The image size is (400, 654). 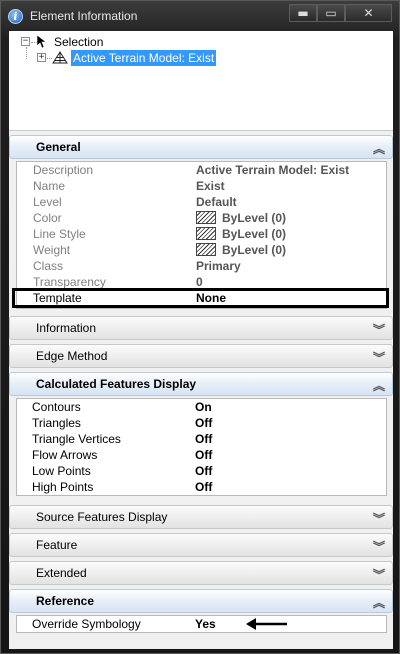 I want to click on info-icon: i, so click(x=15, y=16).